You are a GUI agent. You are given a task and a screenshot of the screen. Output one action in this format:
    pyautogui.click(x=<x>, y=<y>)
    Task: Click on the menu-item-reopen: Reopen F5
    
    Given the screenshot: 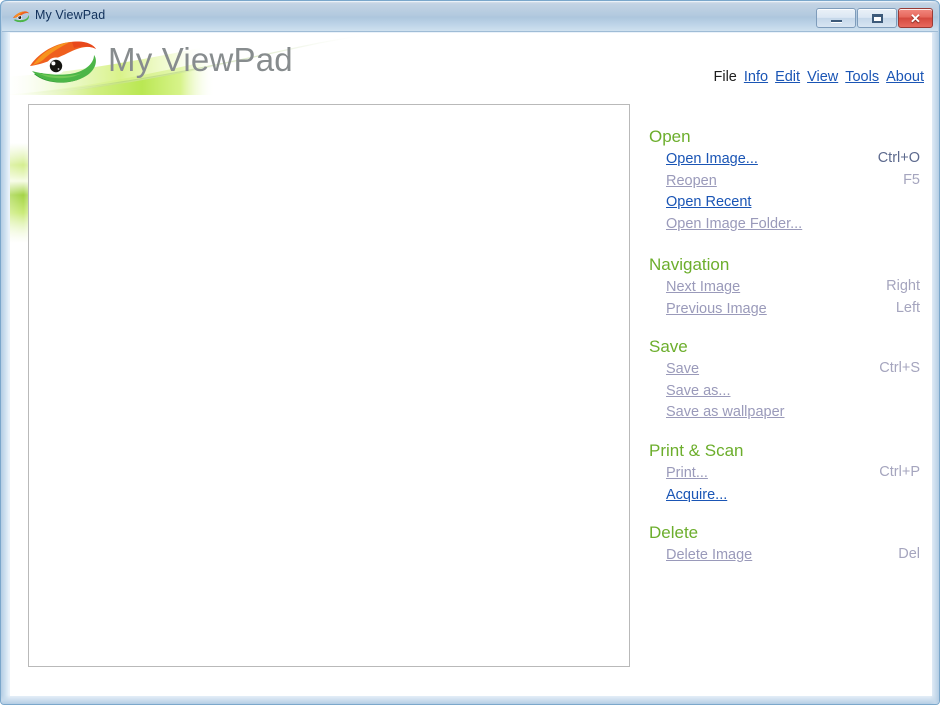 What is the action you would take?
    pyautogui.click(x=781, y=183)
    